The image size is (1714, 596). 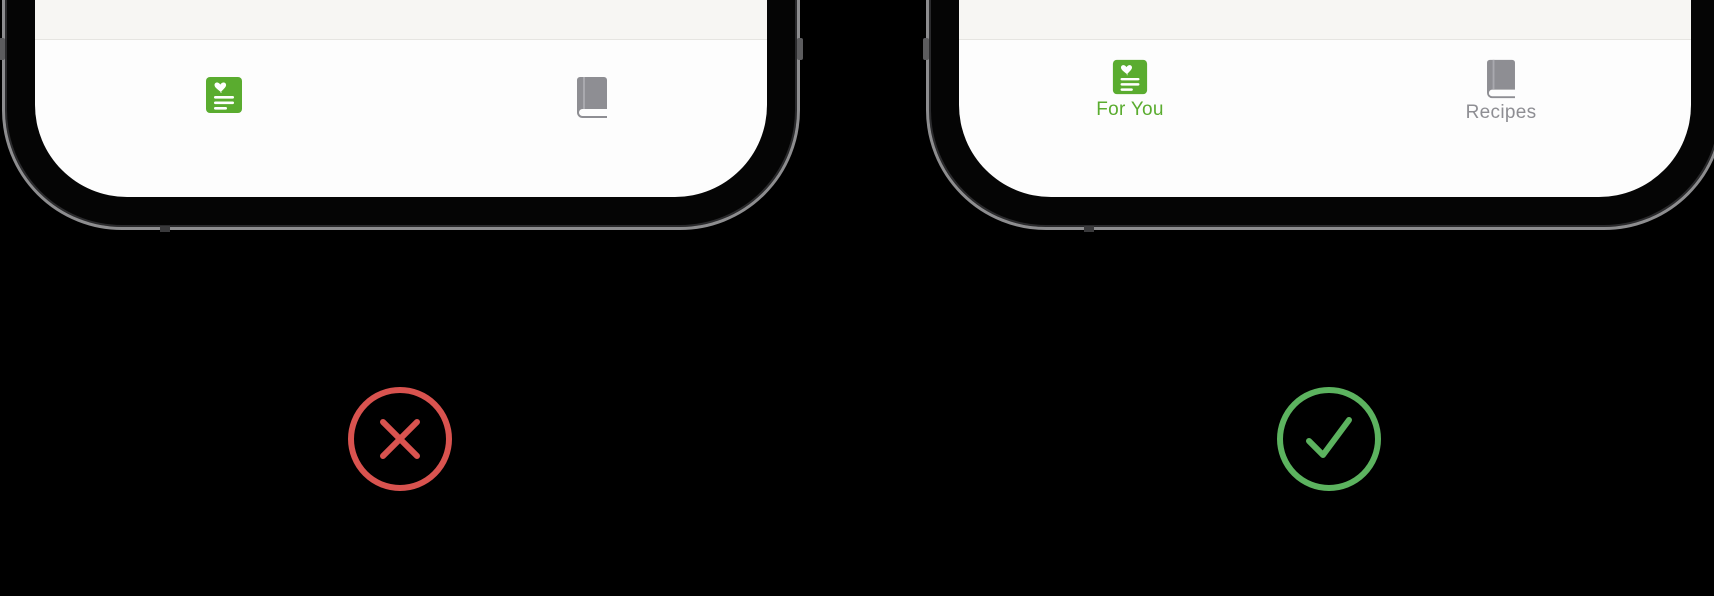 What do you see at coordinates (1501, 112) in the screenshot?
I see `tab-label-recipes: Recipes` at bounding box center [1501, 112].